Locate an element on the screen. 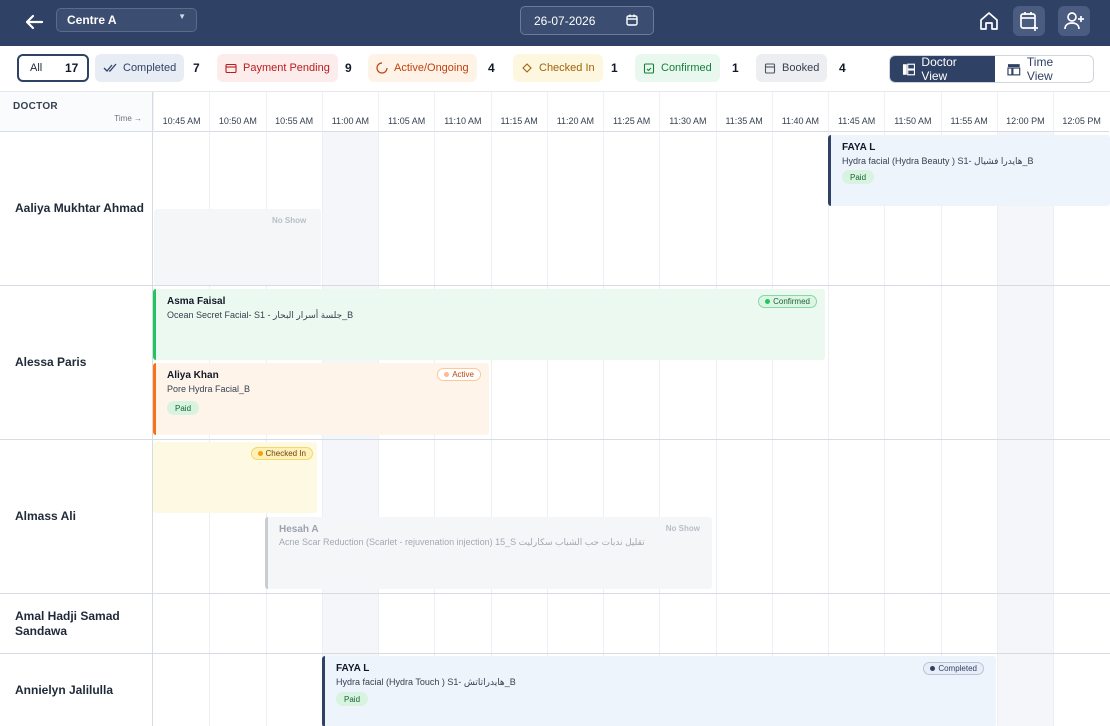  card-icon is located at coordinates (231, 68).